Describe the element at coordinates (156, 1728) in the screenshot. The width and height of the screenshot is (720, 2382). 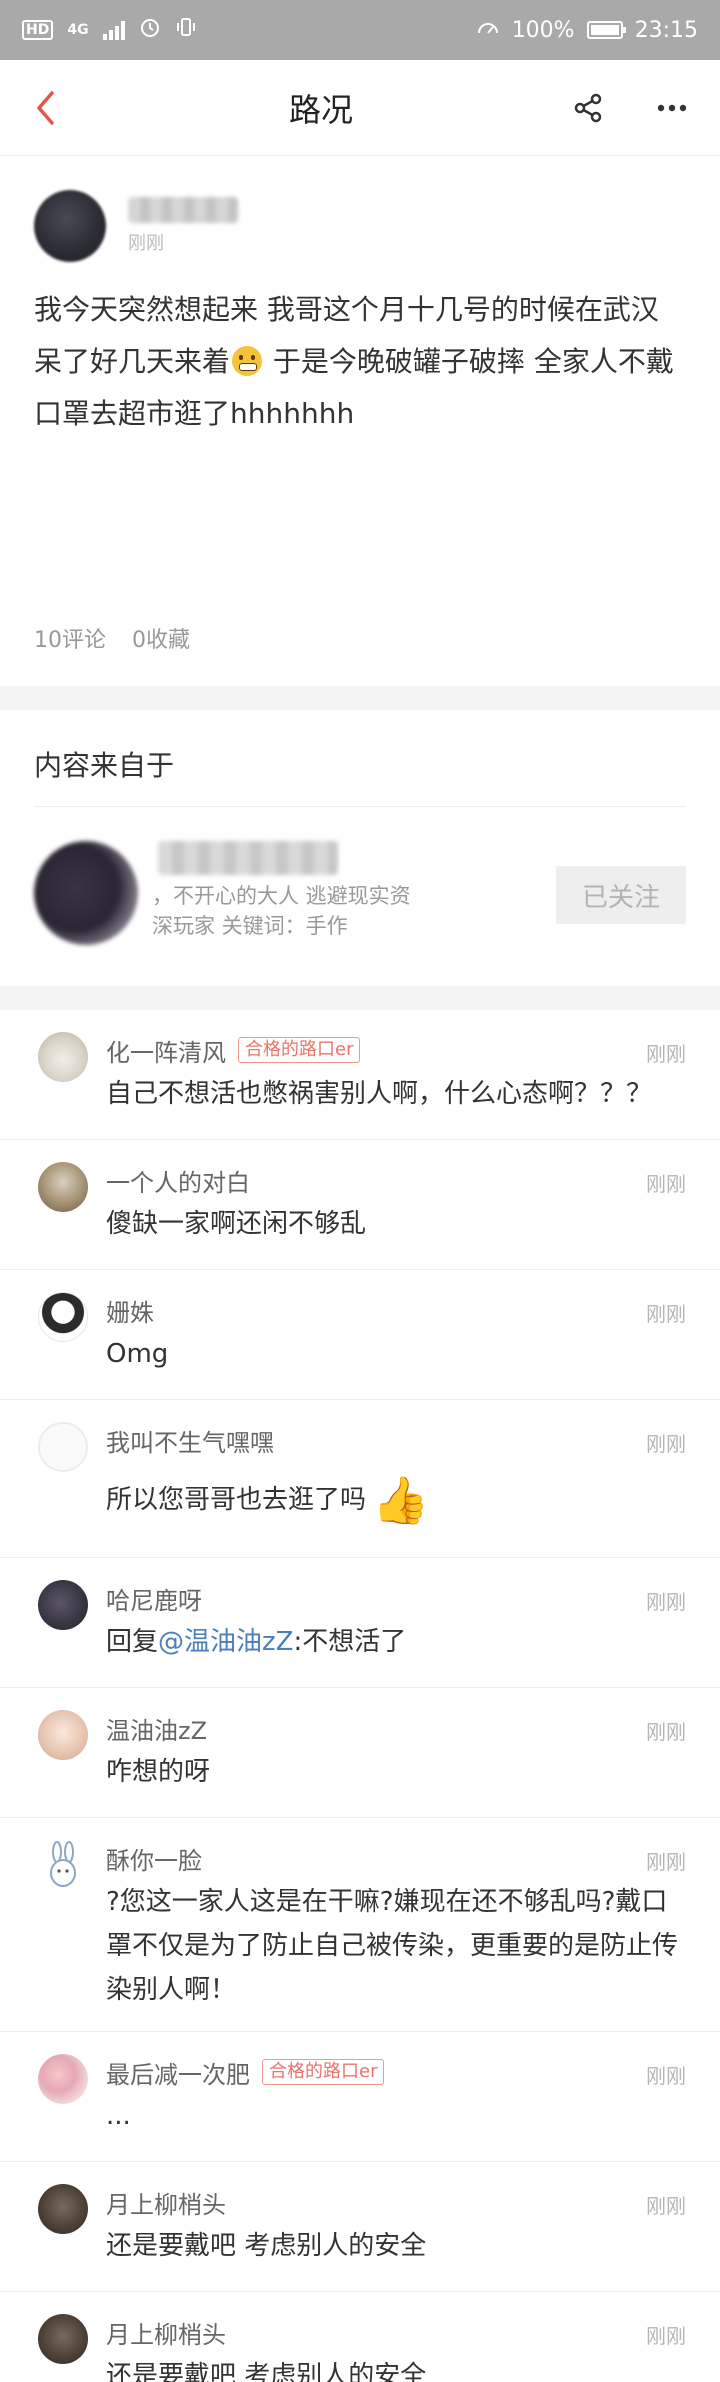
I see `commenter-name: 温油油zZ` at that location.